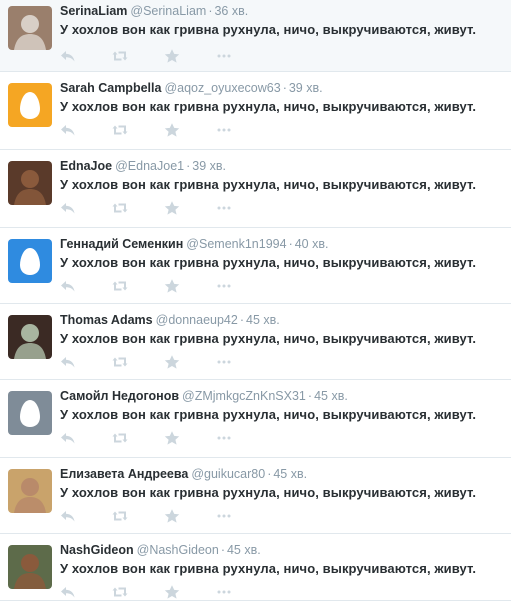  I want to click on tweet-header: Thomas Adams @donnaeup42 · 45 хв., so click(170, 320).